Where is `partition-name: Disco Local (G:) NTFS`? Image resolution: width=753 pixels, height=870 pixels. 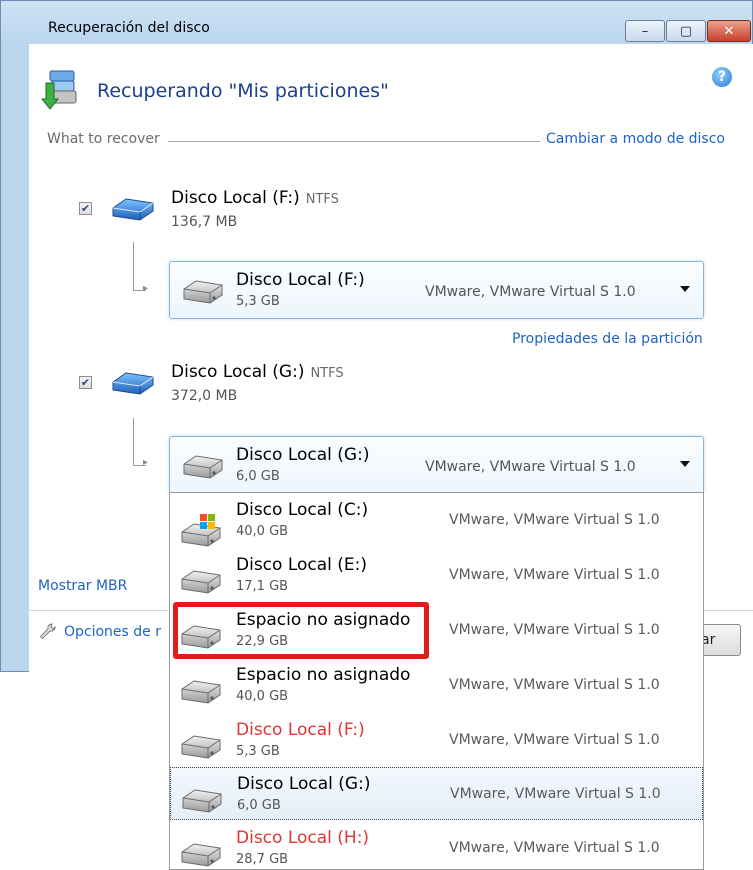
partition-name: Disco Local (G:) NTFS is located at coordinates (257, 372).